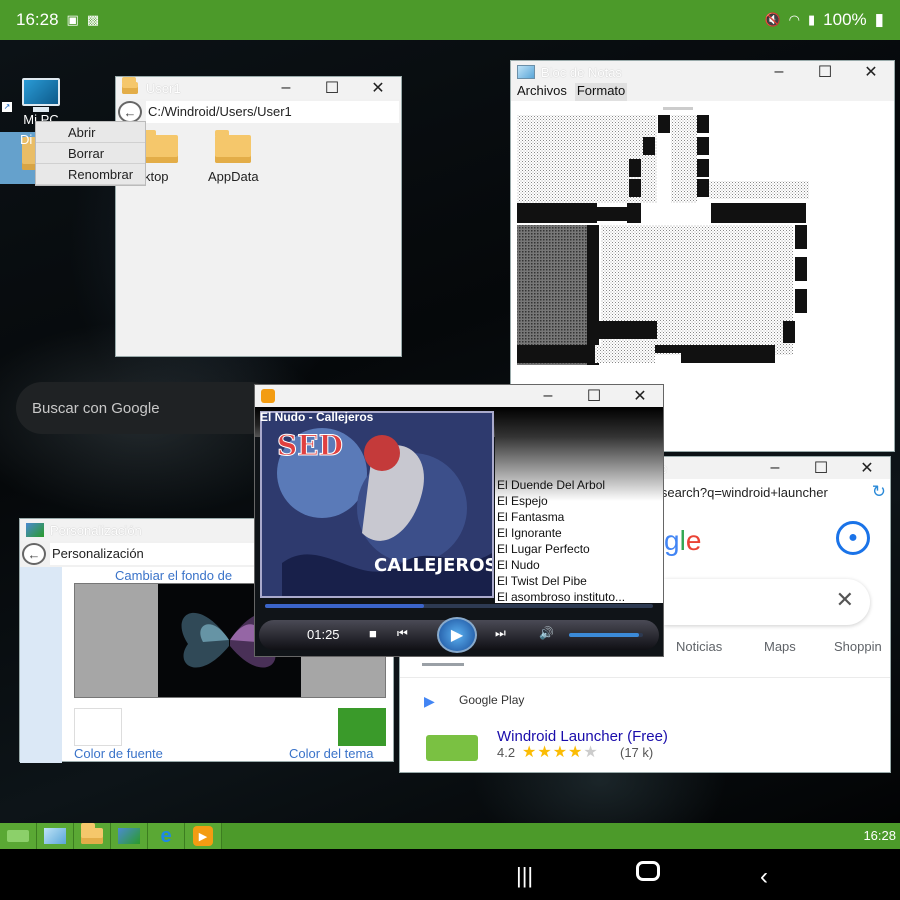 The image size is (900, 900). I want to click on side-panel, so click(41, 665).